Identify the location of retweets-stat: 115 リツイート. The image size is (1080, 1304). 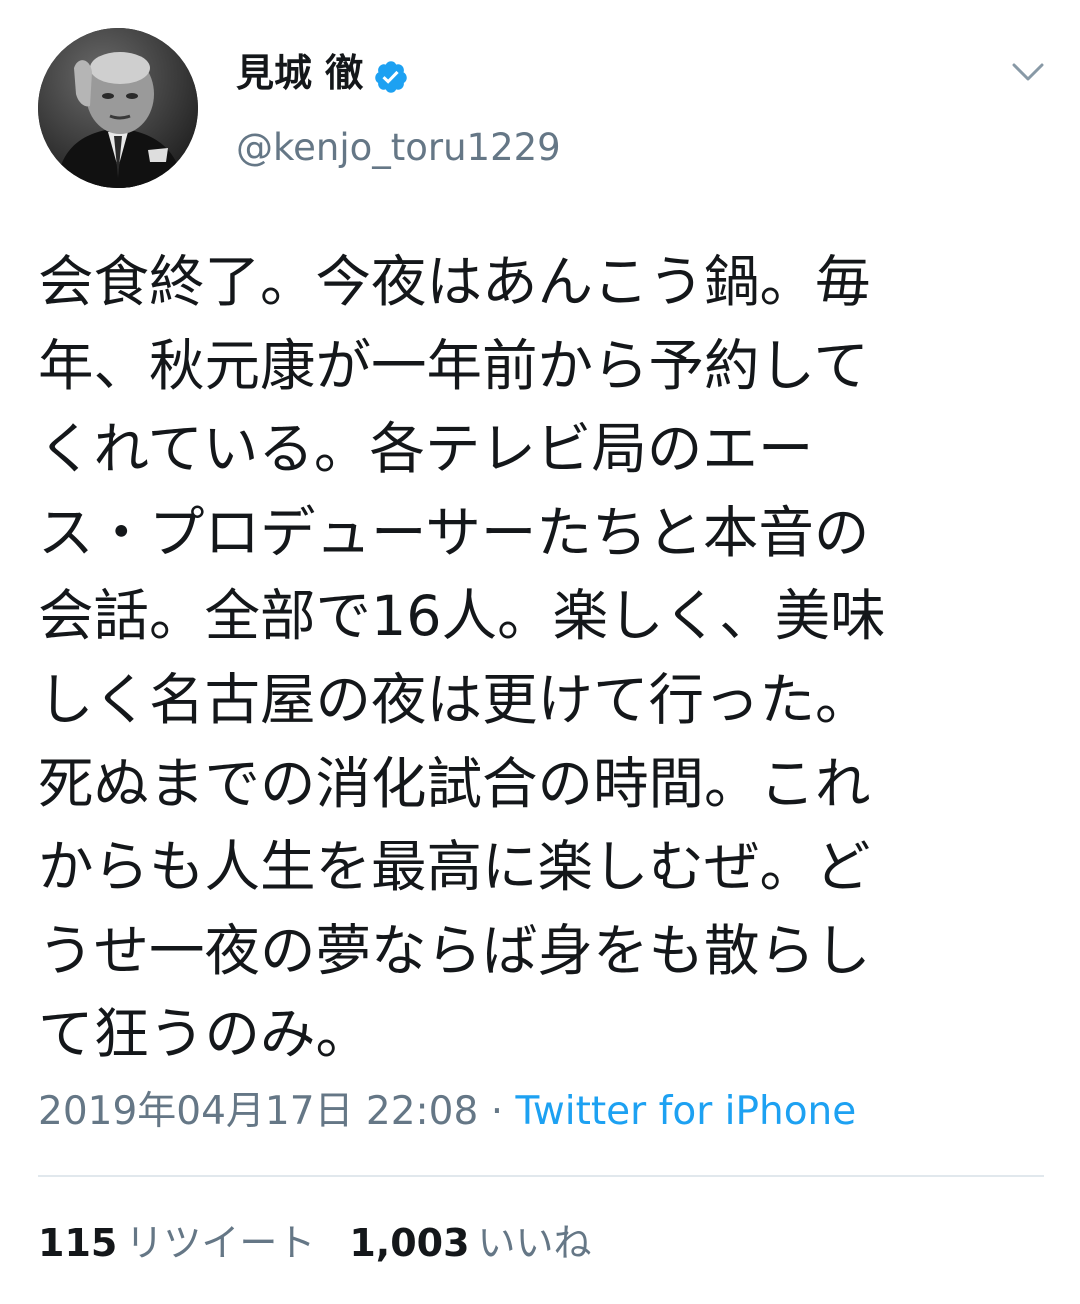
(176, 1243).